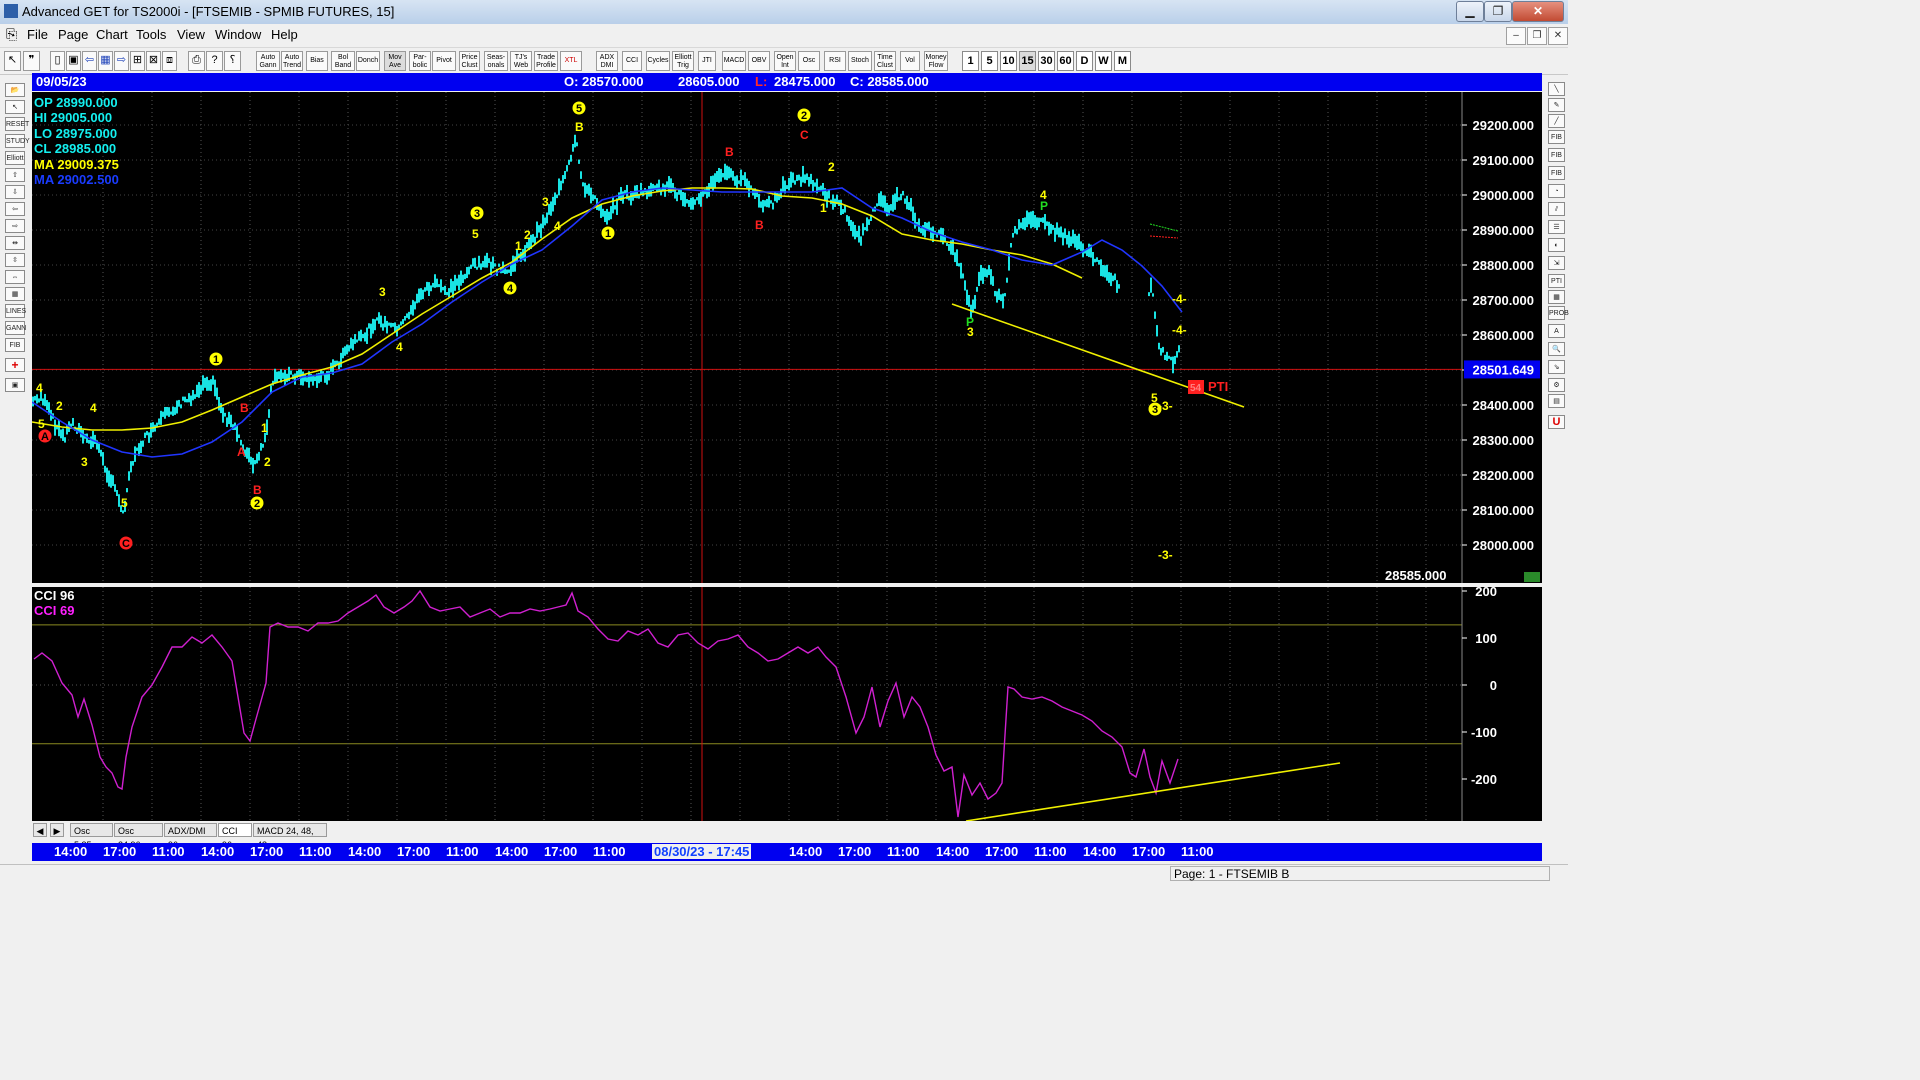 The width and height of the screenshot is (1920, 1080). What do you see at coordinates (1556, 263) in the screenshot?
I see `arrow-tool-icon: ⇲` at bounding box center [1556, 263].